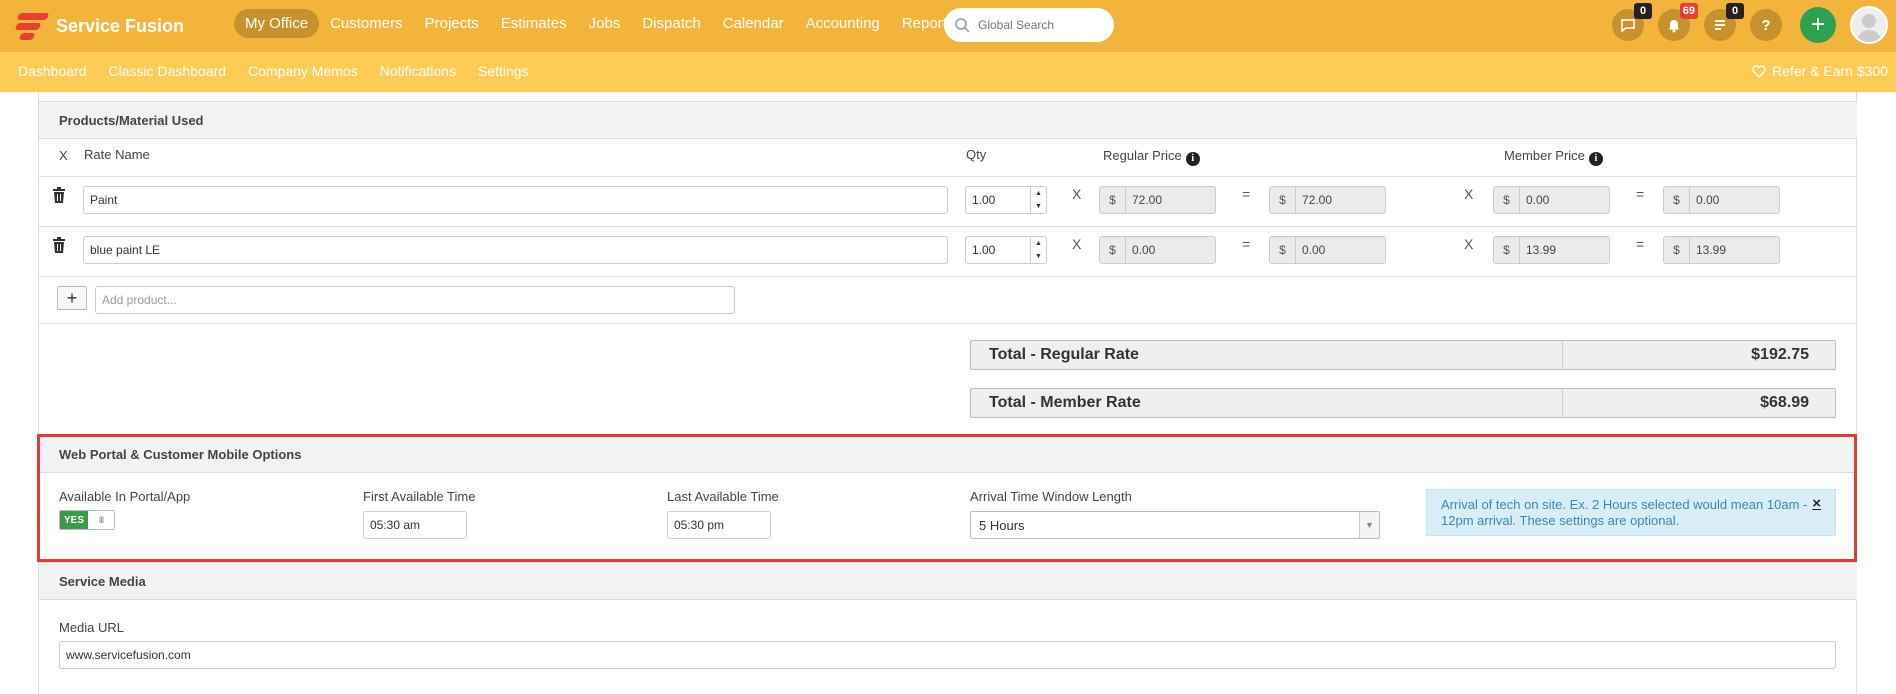  What do you see at coordinates (503, 71) in the screenshot?
I see `subnav-settings: Settings` at bounding box center [503, 71].